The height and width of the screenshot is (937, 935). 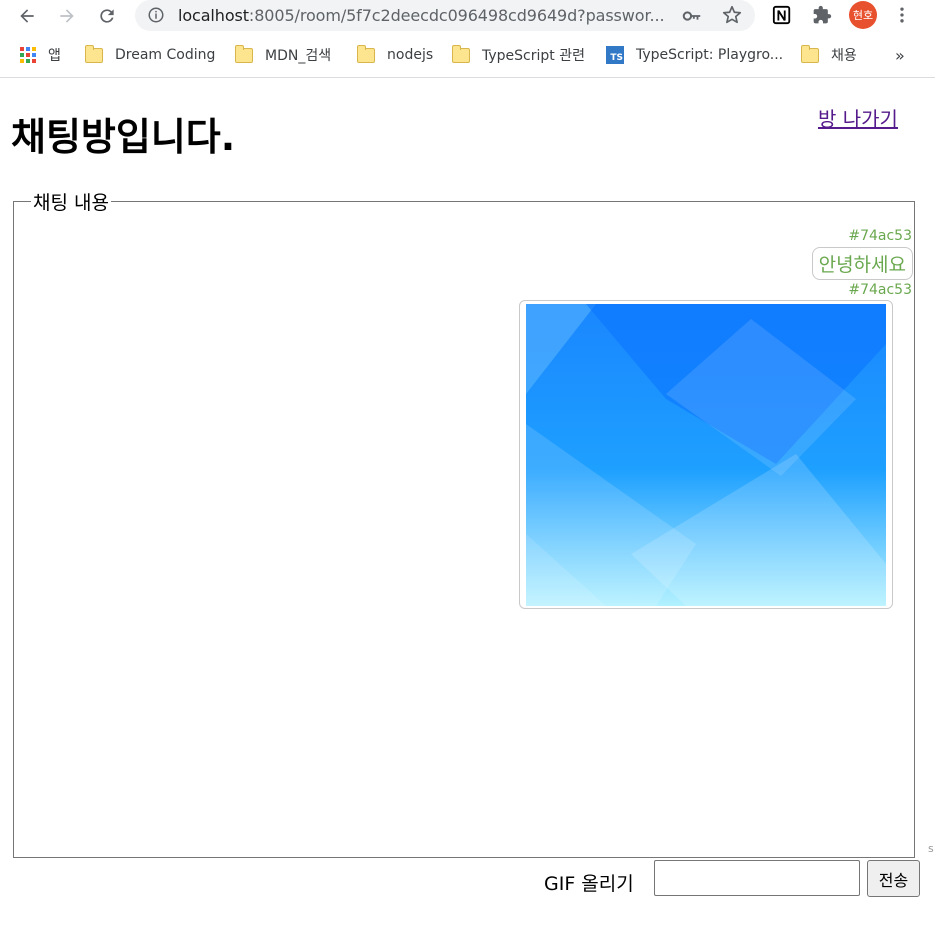 I want to click on forward-arrow-icon, so click(x=67, y=16).